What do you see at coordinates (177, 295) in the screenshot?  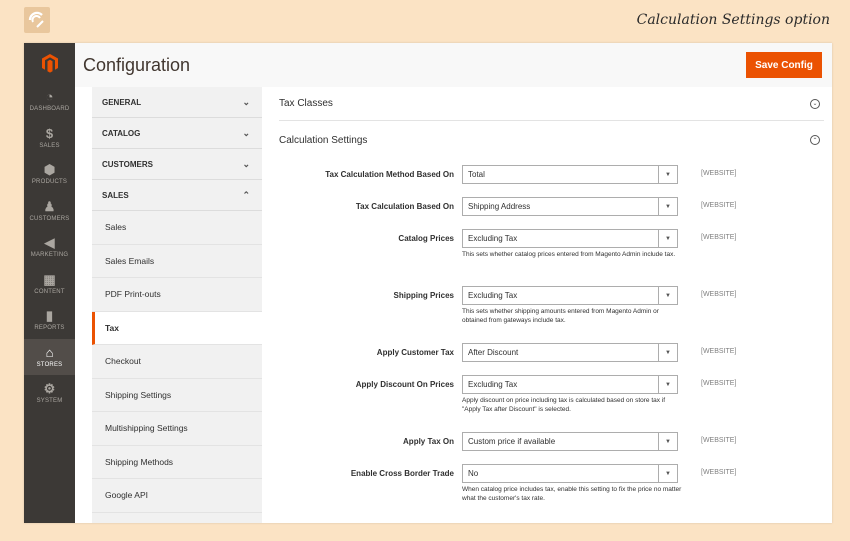 I see `tab-item-pdf-print-outs: PDF Print-outs` at bounding box center [177, 295].